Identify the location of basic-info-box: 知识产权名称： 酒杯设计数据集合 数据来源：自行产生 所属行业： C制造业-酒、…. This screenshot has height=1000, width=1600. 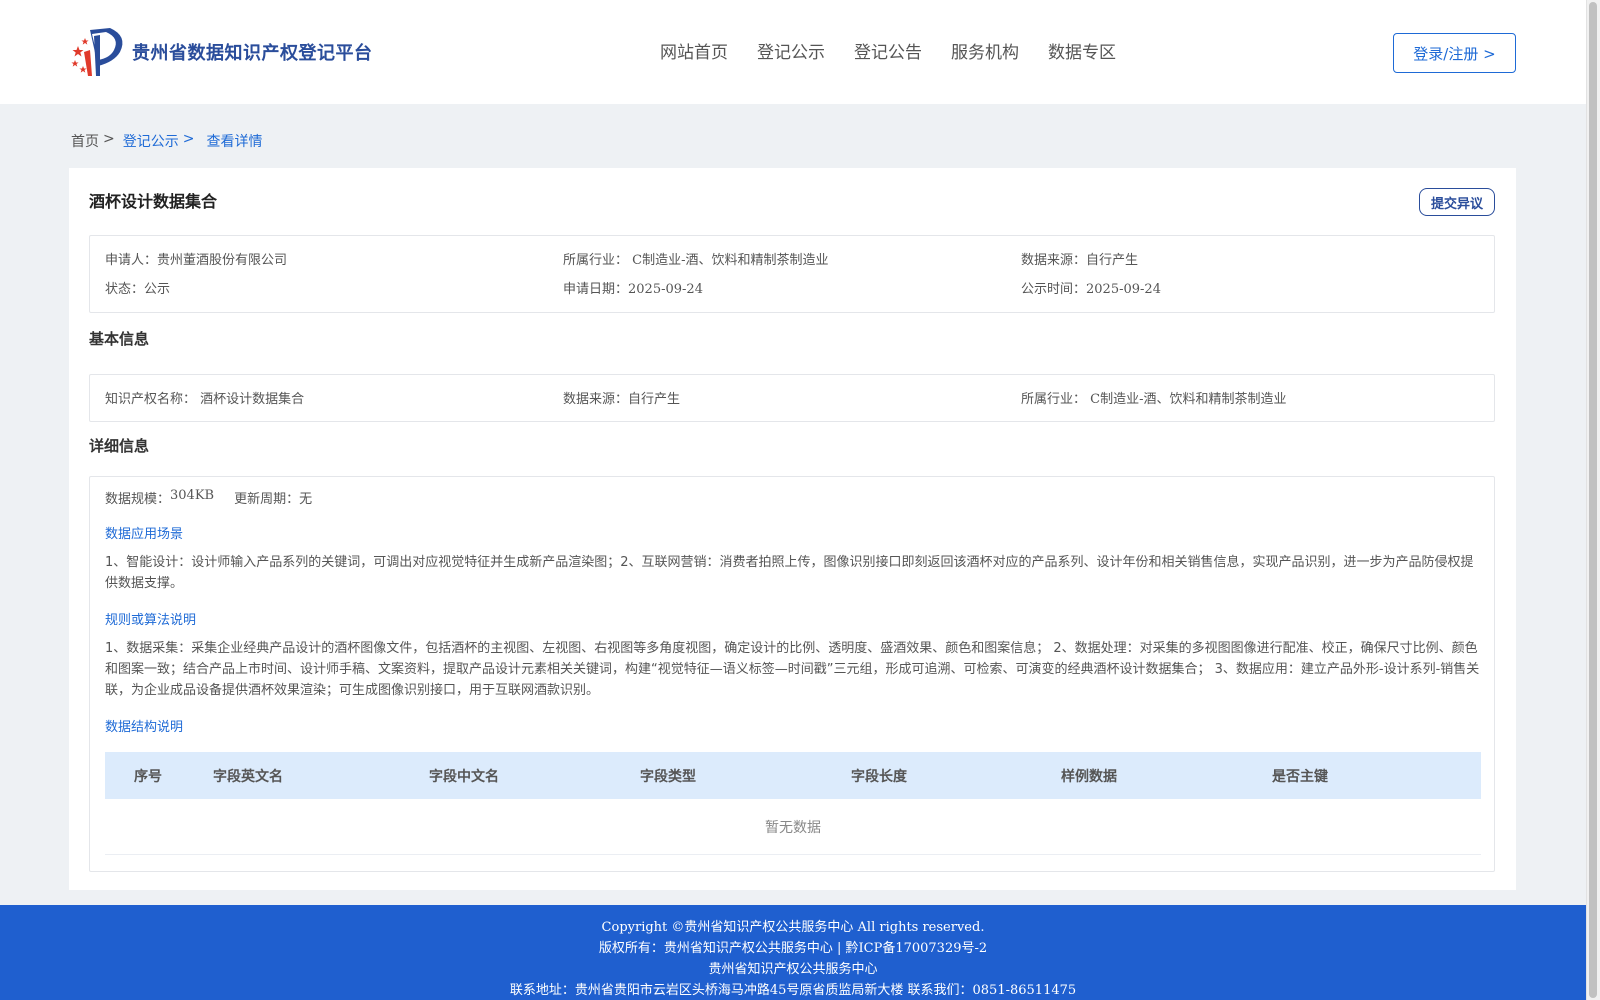
(792, 398).